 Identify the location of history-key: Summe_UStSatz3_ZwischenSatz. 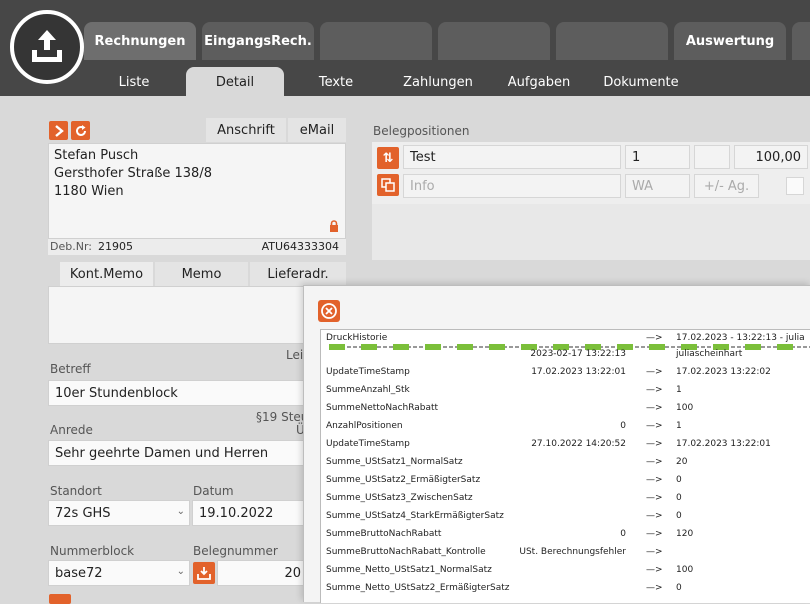
(399, 498).